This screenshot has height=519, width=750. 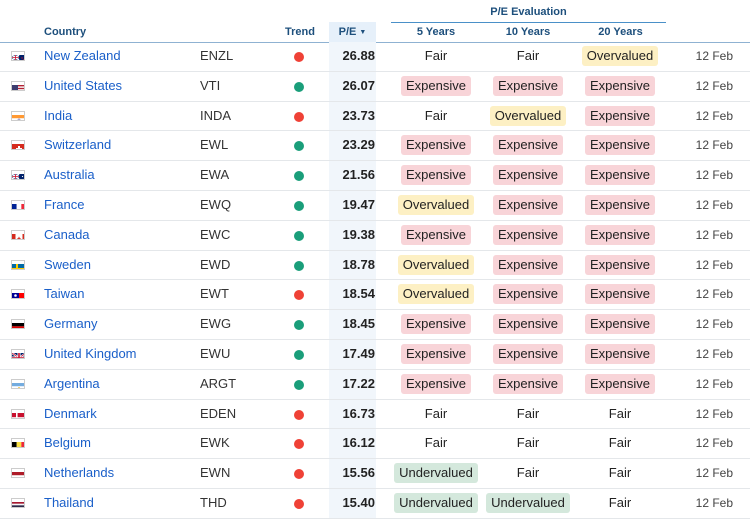 What do you see at coordinates (67, 235) in the screenshot?
I see `country-link: Canada` at bounding box center [67, 235].